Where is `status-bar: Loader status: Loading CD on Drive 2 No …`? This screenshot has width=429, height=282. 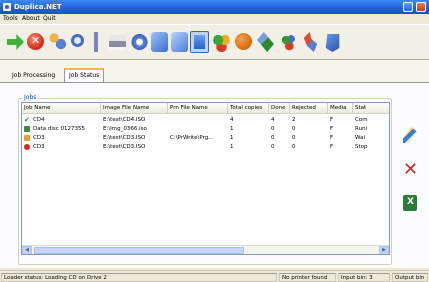 status-bar: Loader status: Loading CD on Drive 2 No … is located at coordinates (214, 276).